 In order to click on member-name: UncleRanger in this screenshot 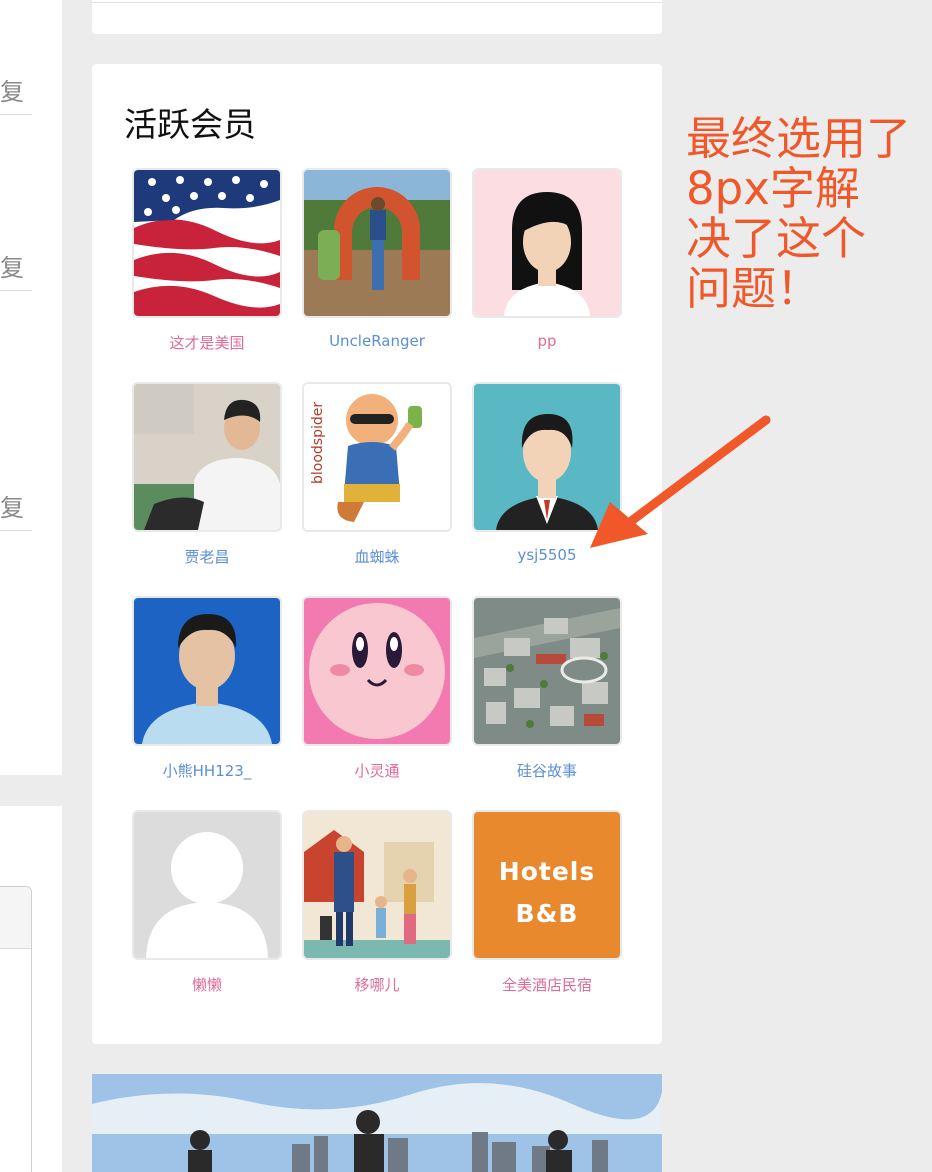, I will do `click(377, 341)`.